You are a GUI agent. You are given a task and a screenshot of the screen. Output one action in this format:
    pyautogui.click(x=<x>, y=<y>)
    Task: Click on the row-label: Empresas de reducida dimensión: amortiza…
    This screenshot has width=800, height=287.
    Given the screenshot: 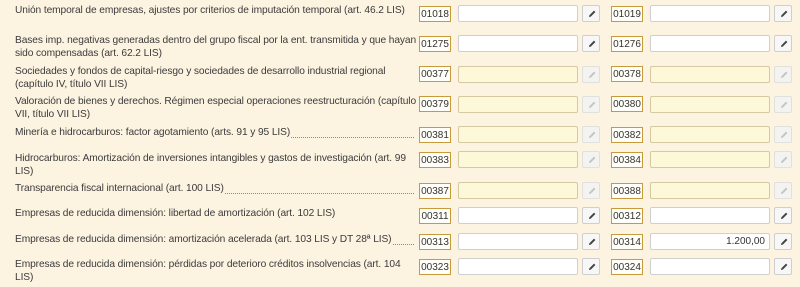 What is the action you would take?
    pyautogui.click(x=216, y=240)
    